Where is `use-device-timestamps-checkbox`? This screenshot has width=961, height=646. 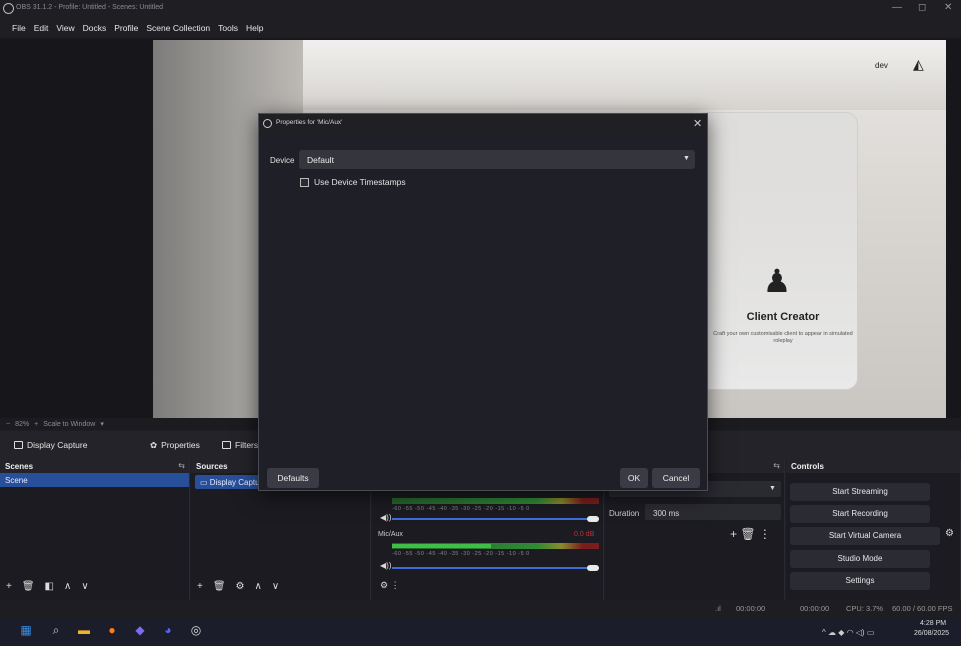
use-device-timestamps-checkbox is located at coordinates (304, 182).